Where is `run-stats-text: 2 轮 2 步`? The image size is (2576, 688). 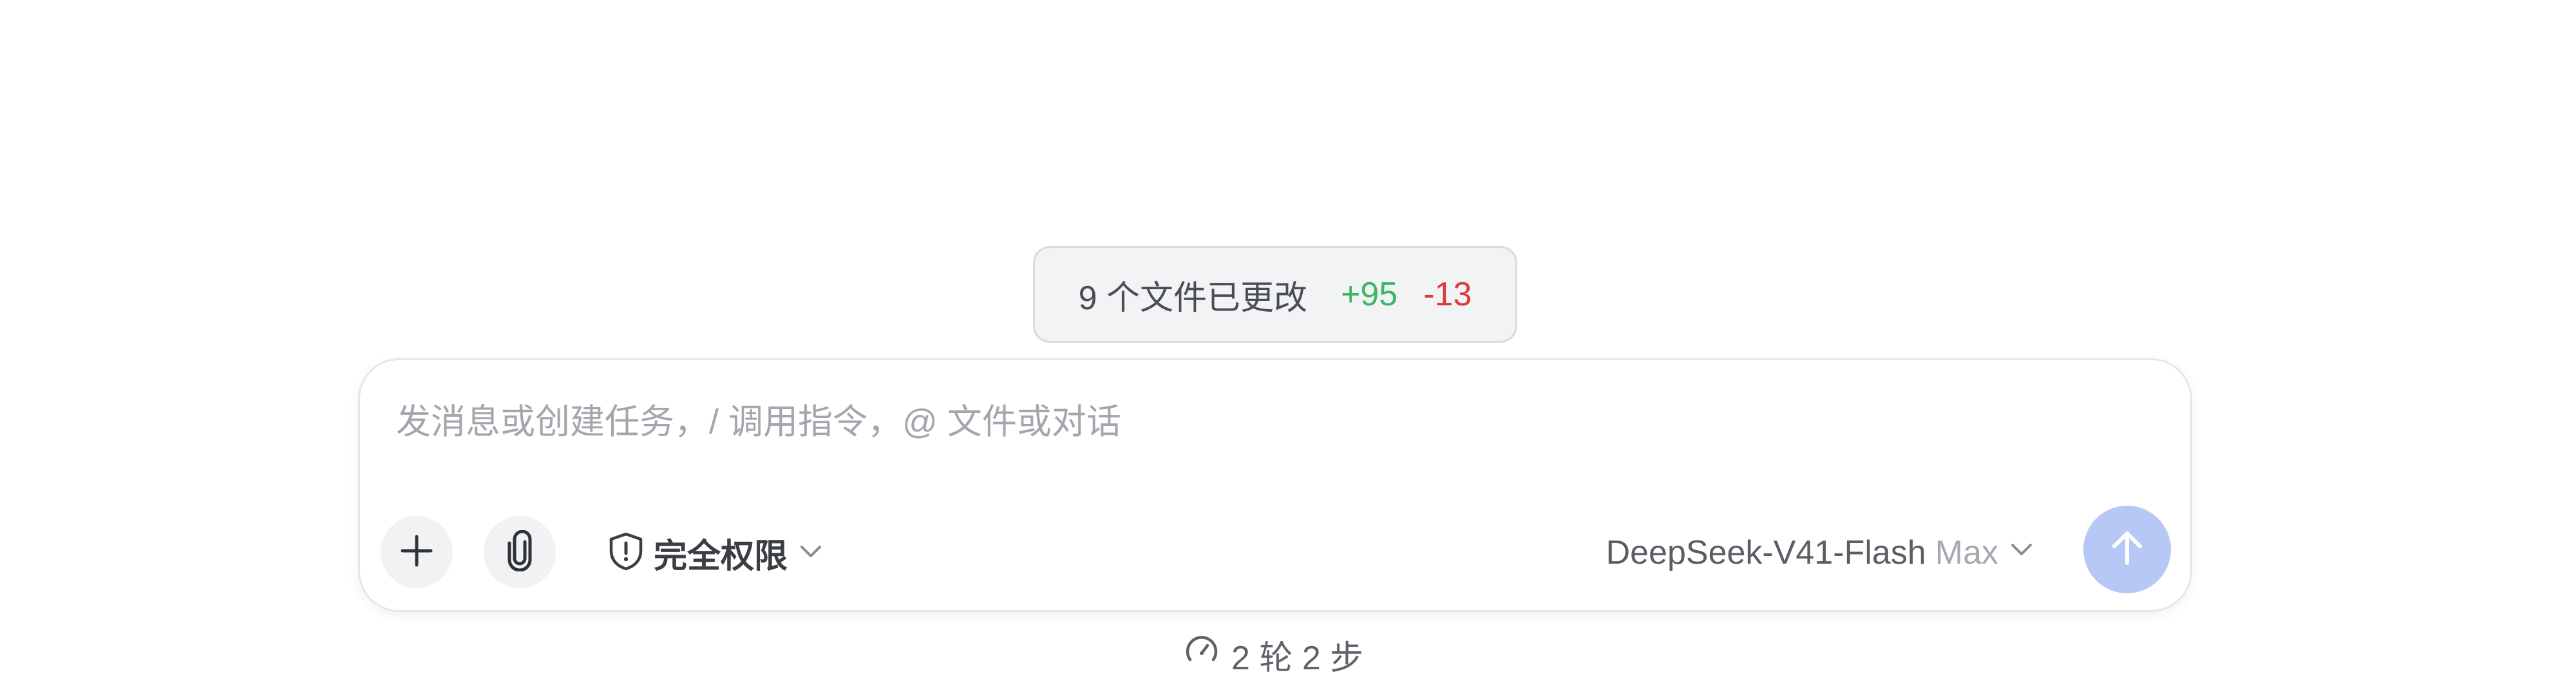
run-stats-text: 2 轮 2 步 is located at coordinates (1297, 658).